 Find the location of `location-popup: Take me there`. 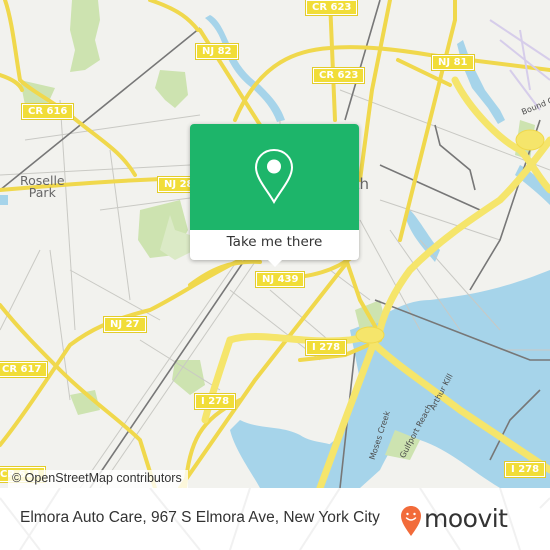

location-popup: Take me there is located at coordinates (274, 195).